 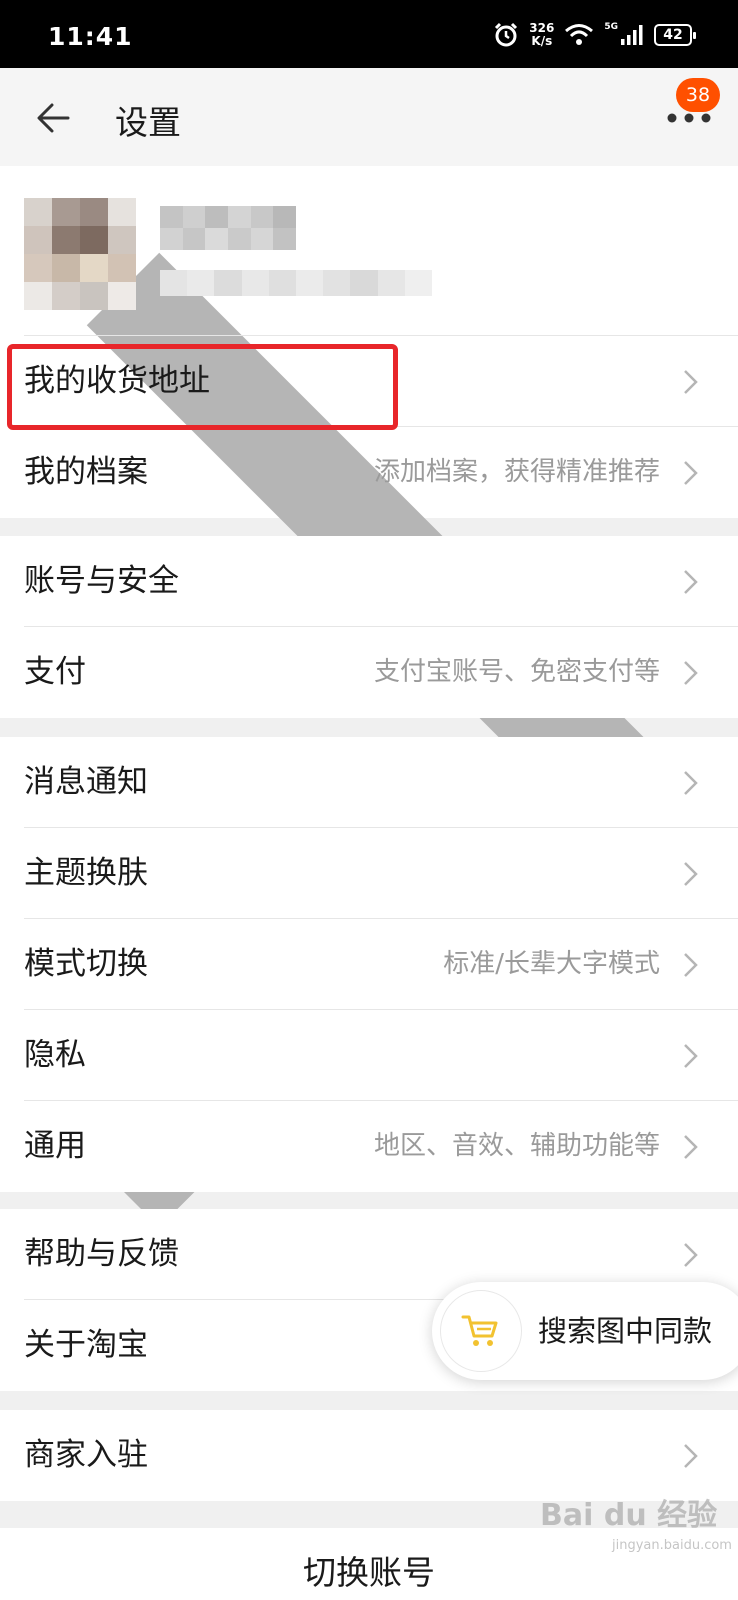 I want to click on privacy-row: 隐私, so click(x=369, y=1055).